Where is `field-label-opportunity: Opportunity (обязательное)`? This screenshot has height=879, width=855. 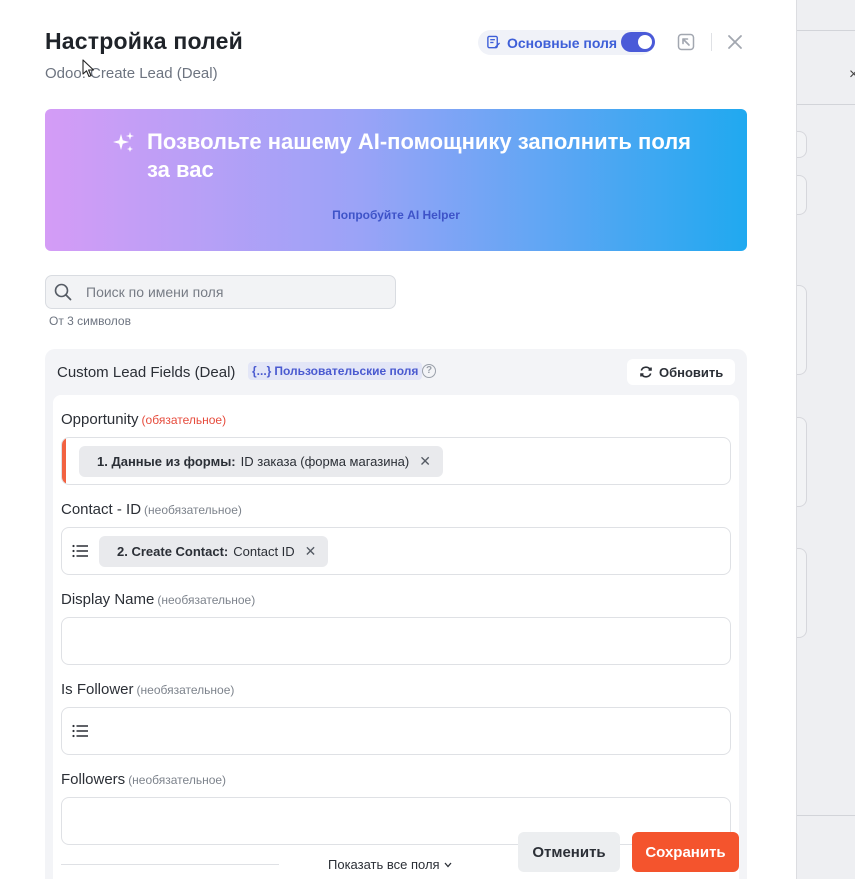
field-label-opportunity: Opportunity (обязательное) is located at coordinates (143, 419).